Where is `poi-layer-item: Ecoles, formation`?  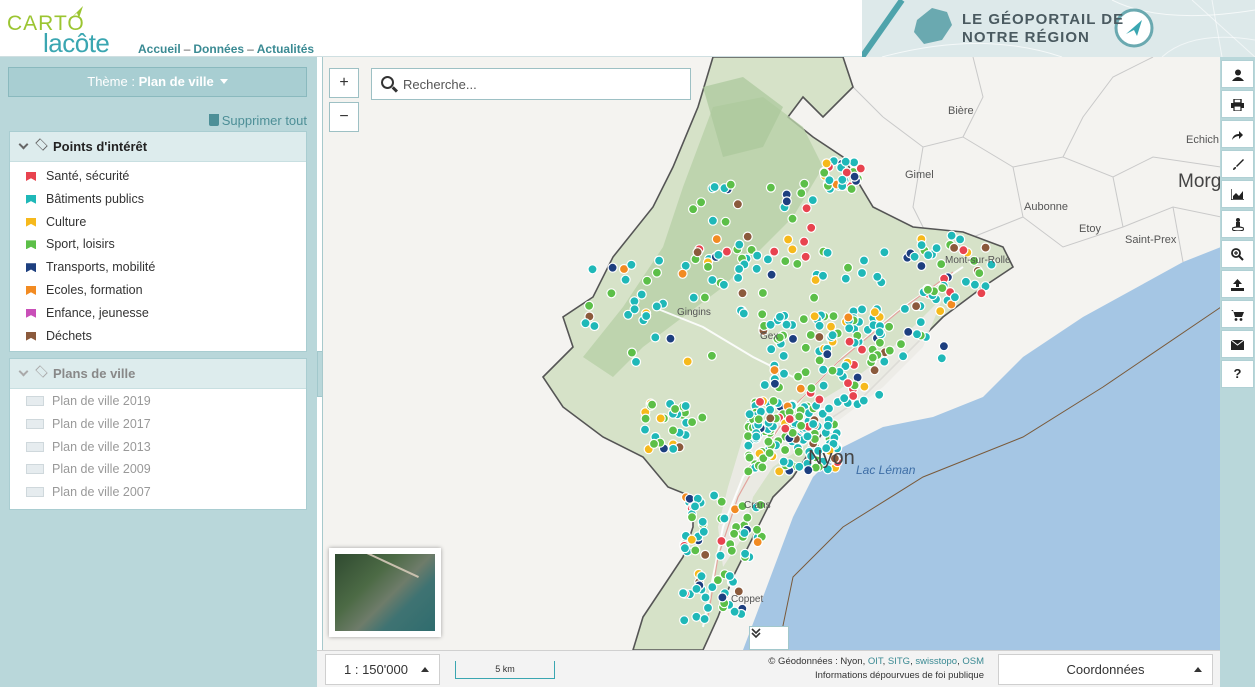
poi-layer-item: Ecoles, formation is located at coordinates (158, 290).